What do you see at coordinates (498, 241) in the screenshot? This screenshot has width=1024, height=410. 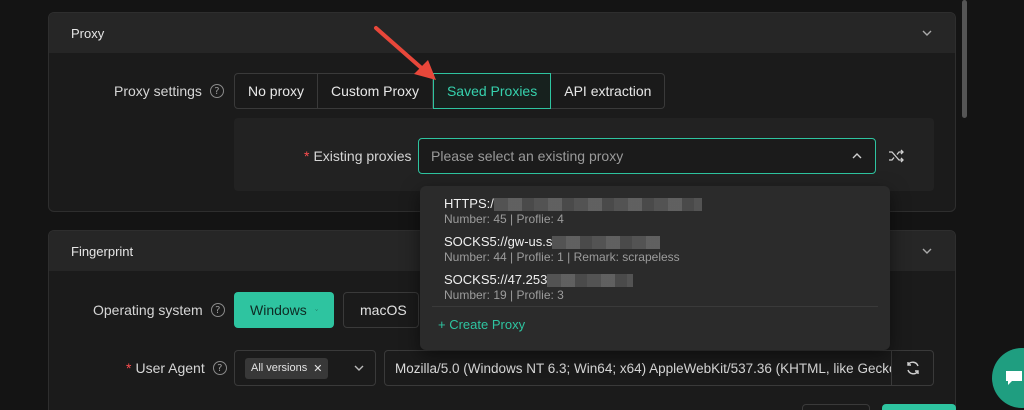 I see `proxy-option-address: SOCKS5://gw-us.s` at bounding box center [498, 241].